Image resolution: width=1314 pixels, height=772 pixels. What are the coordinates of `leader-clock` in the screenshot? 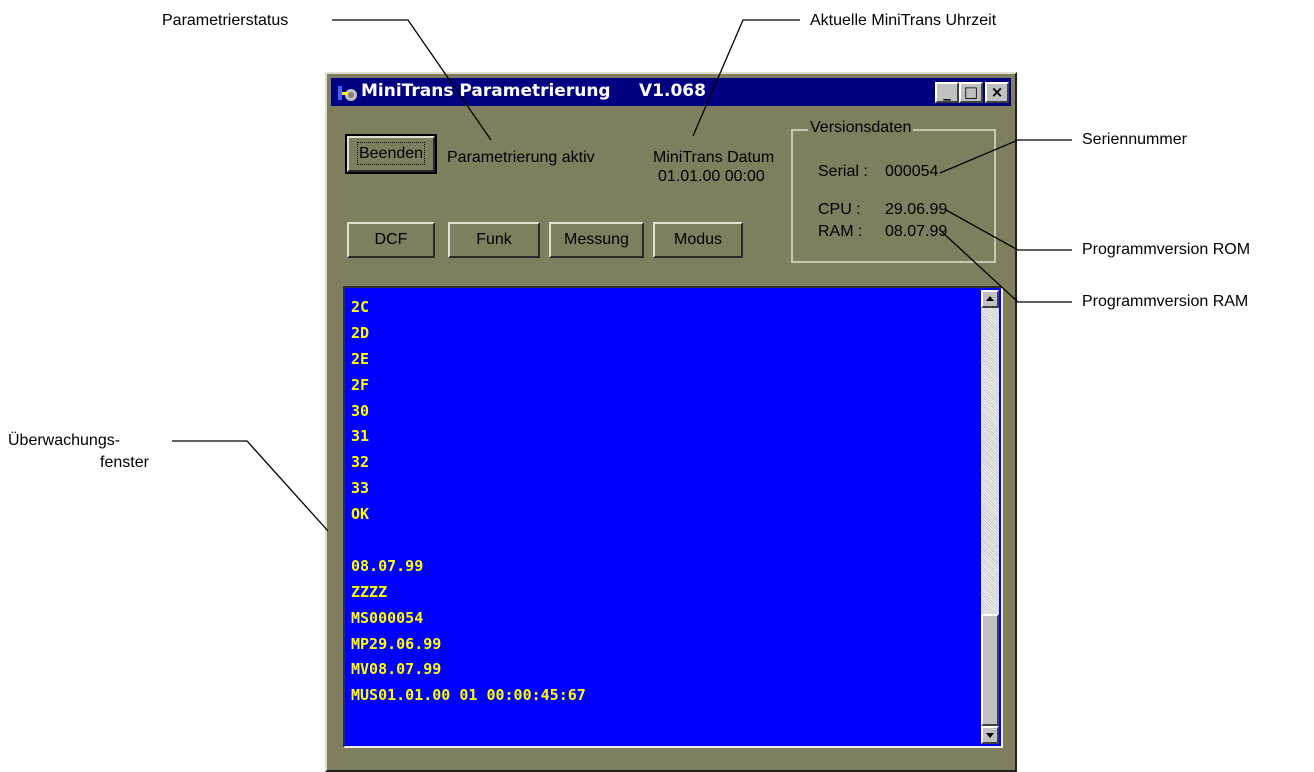 It's located at (746, 78).